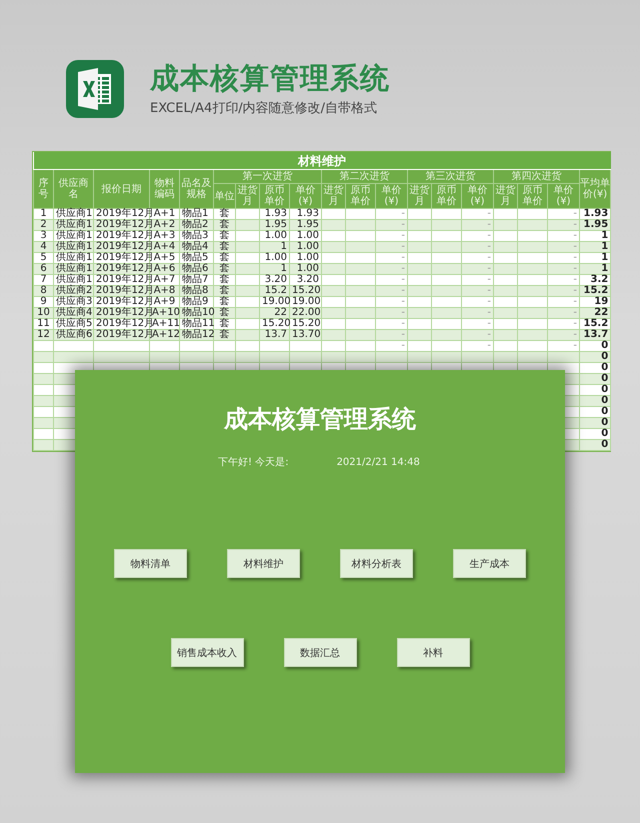 Image resolution: width=640 pixels, height=823 pixels. What do you see at coordinates (74, 324) in the screenshot?
I see `table-cell: 供应商5` at bounding box center [74, 324].